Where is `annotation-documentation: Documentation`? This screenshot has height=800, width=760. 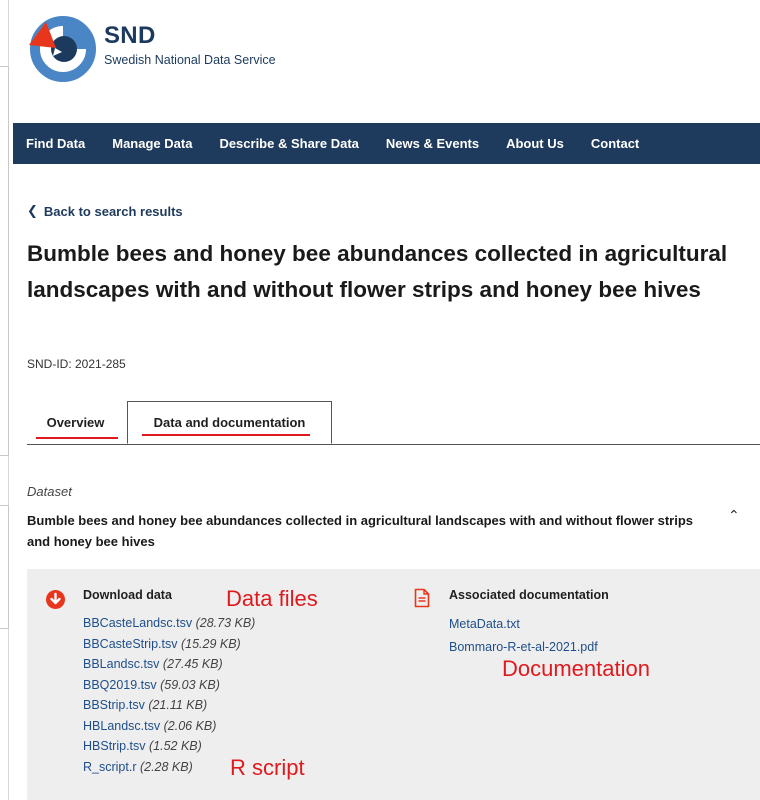
annotation-documentation: Documentation is located at coordinates (576, 668).